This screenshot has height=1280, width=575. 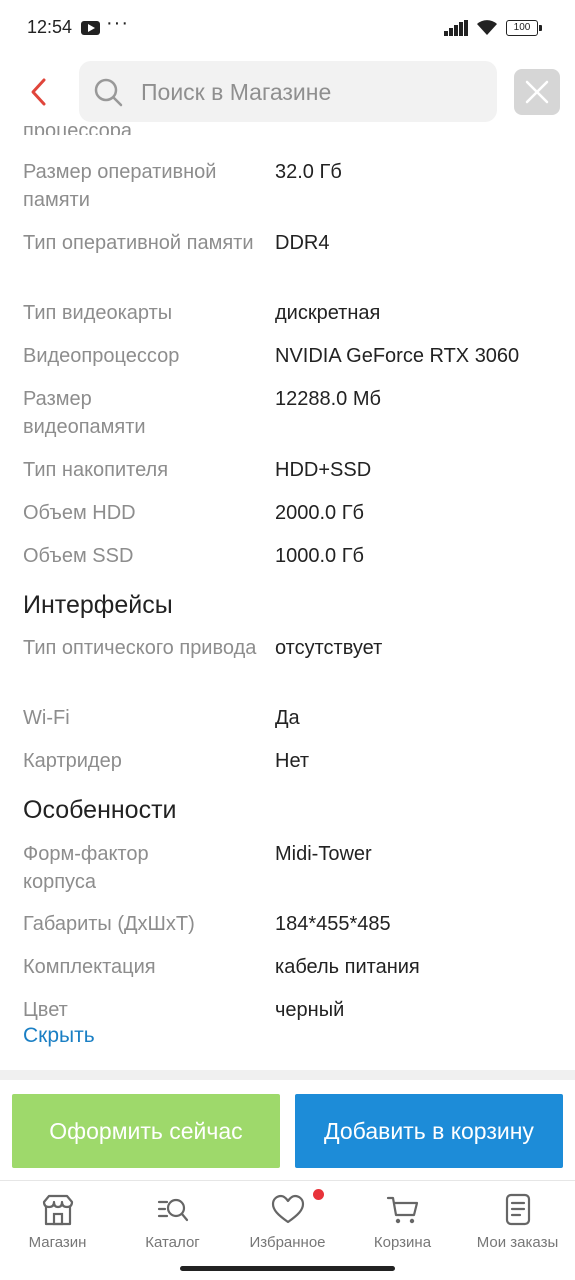 What do you see at coordinates (109, 924) in the screenshot?
I see `spec-label: Габариты (ДхШхТ)` at bounding box center [109, 924].